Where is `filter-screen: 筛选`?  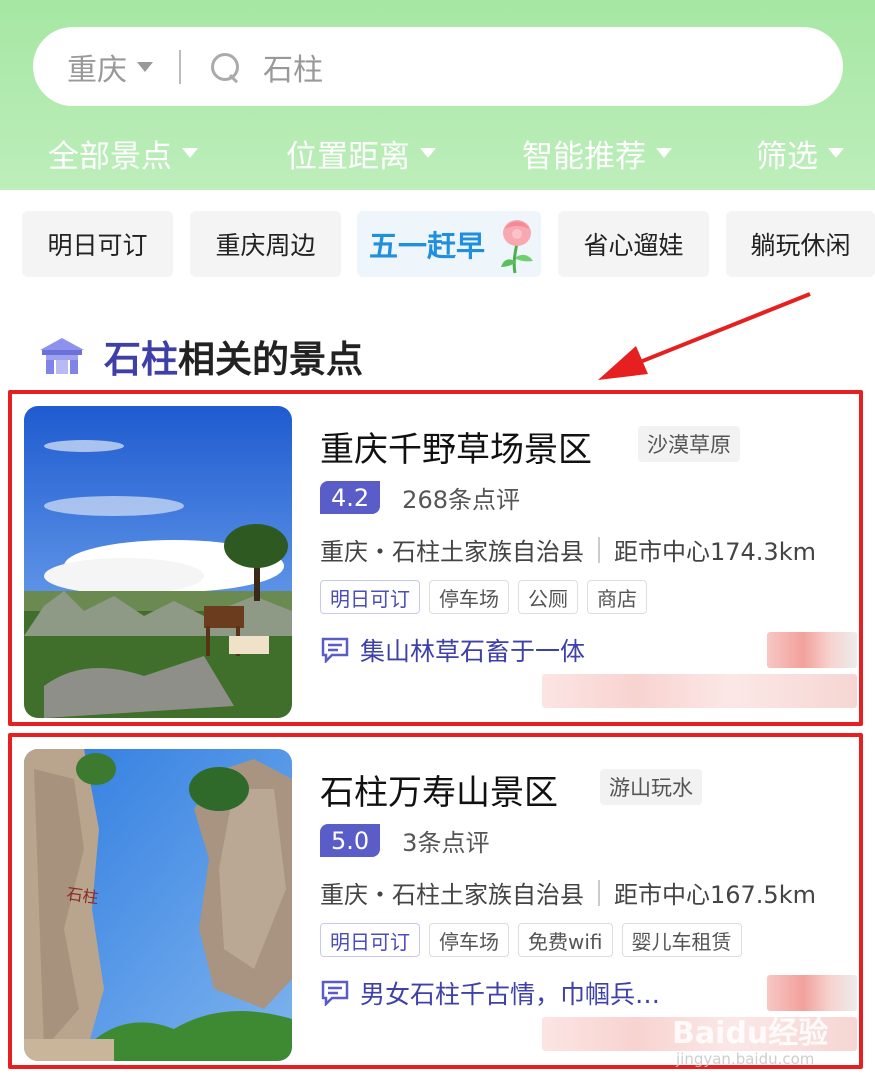 filter-screen: 筛选 is located at coordinates (800, 153).